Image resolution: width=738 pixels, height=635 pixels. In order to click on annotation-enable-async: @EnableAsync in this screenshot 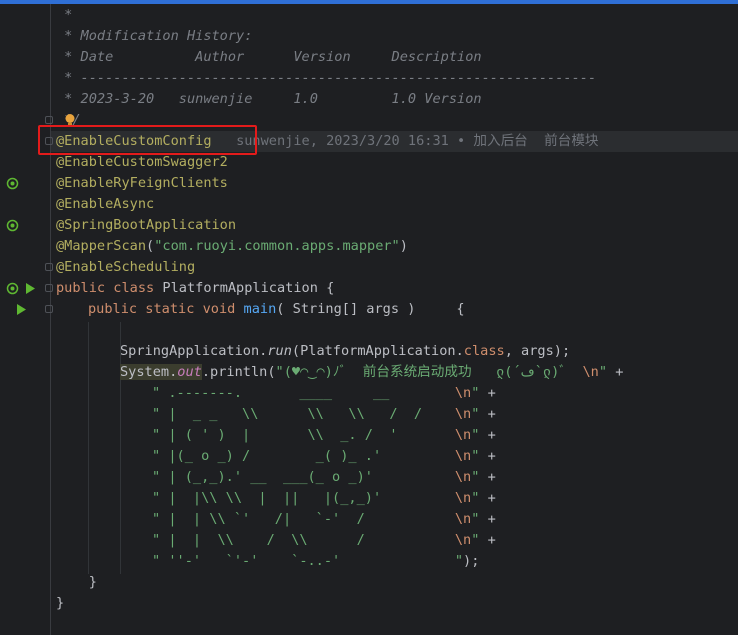, I will do `click(105, 204)`.